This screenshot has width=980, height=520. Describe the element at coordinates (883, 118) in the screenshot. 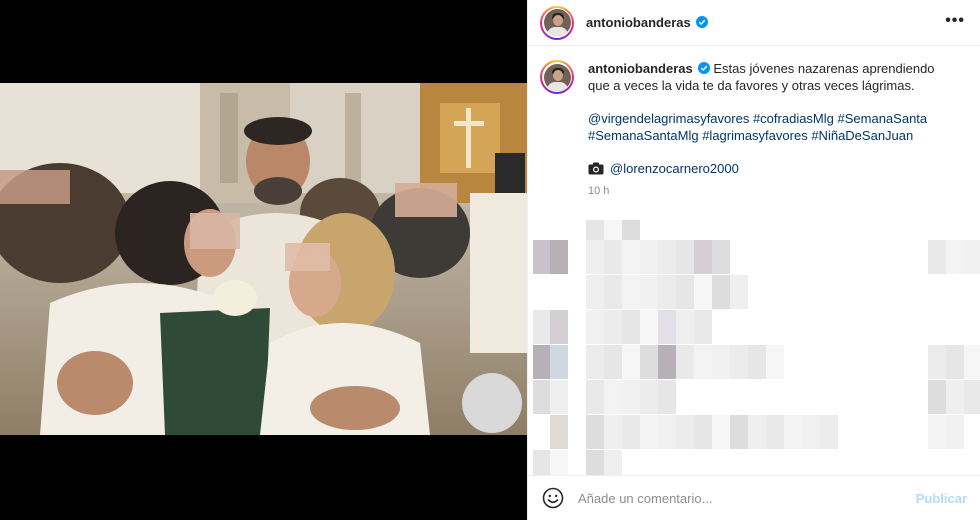

I see `hashtag-link: #SemanaSanta` at that location.